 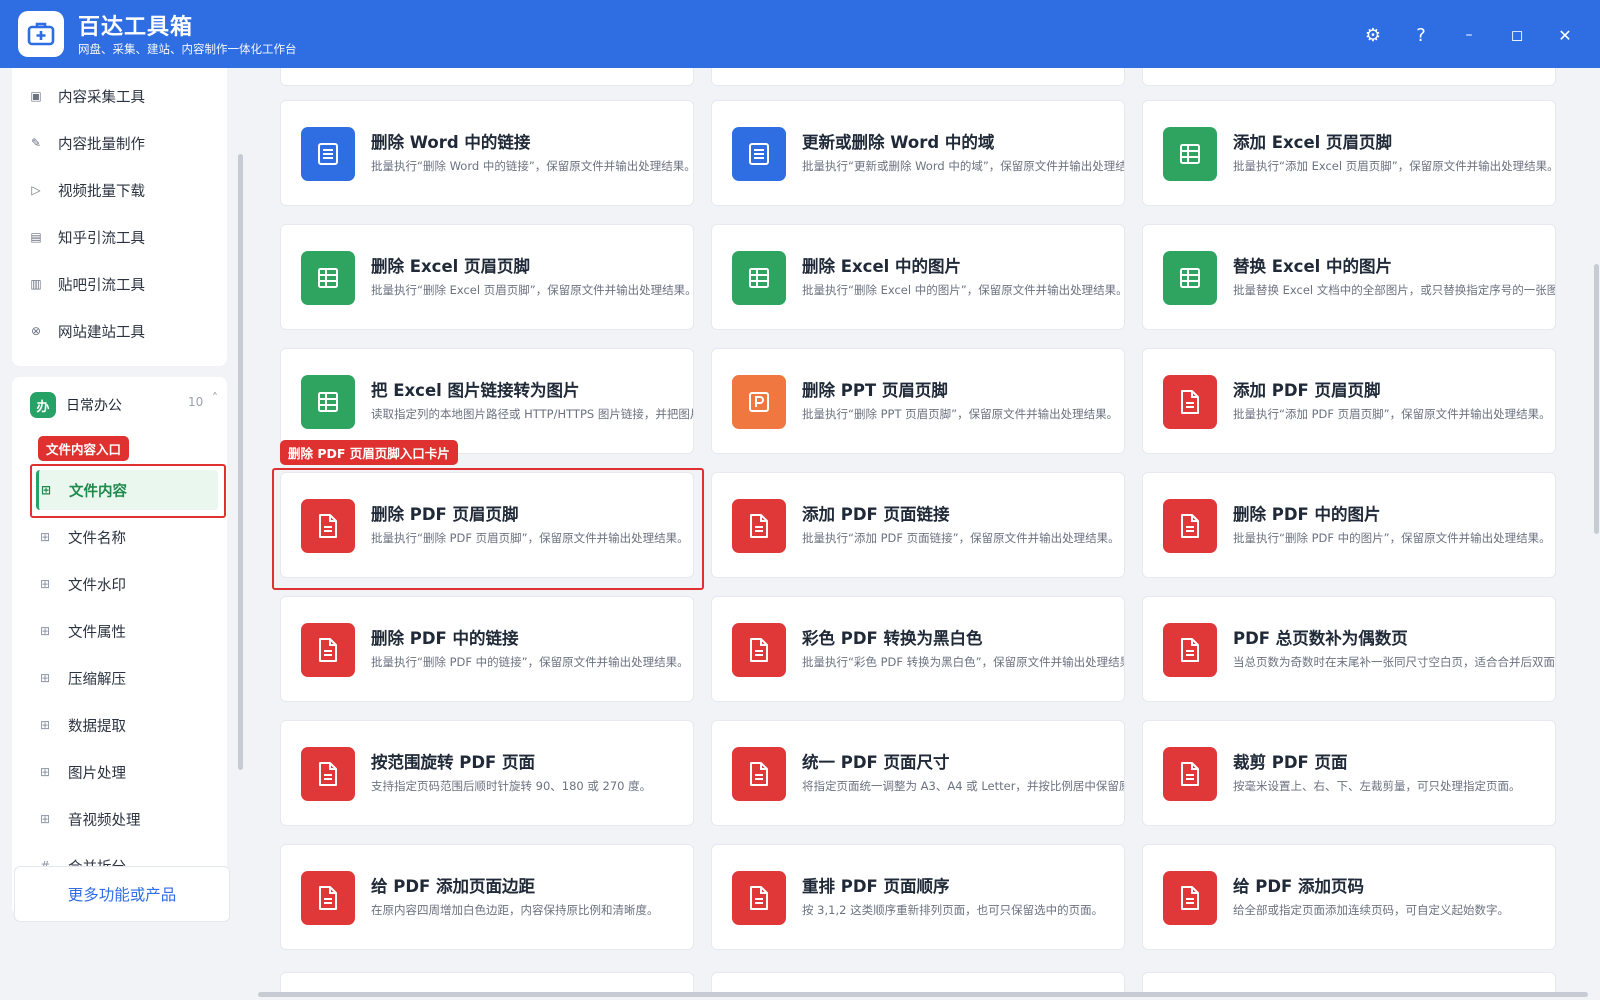 I want to click on help-icon: ?, so click(x=1421, y=35).